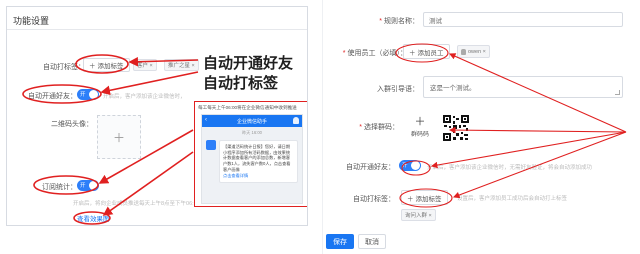 The image size is (640, 254). I want to click on auto-tag-hint: 设置后，客户添加员工成功后会自动打上标签, so click(512, 199).